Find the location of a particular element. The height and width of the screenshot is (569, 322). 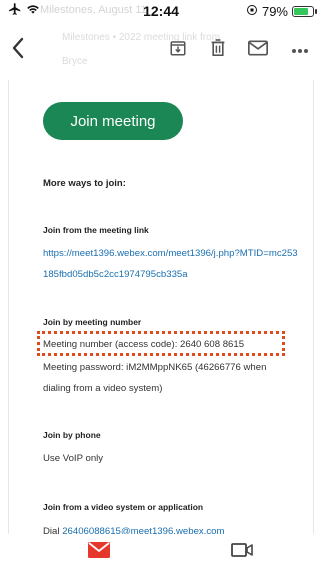

toolbar-background-line2: Bryce is located at coordinates (75, 61).